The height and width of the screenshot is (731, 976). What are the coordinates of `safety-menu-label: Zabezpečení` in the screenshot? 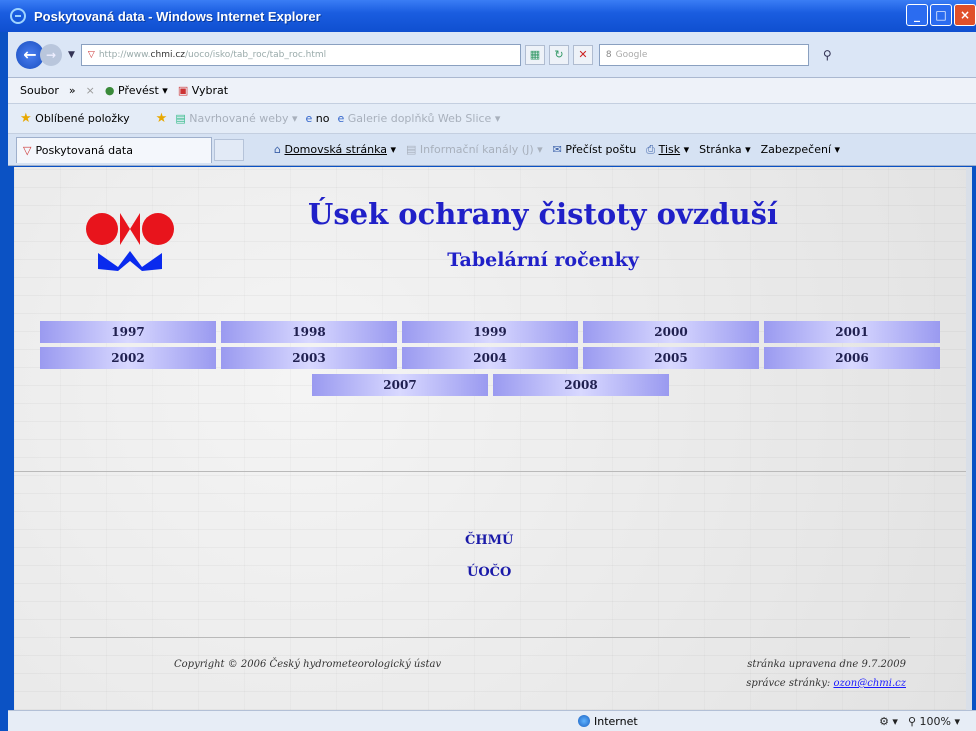 It's located at (796, 149).